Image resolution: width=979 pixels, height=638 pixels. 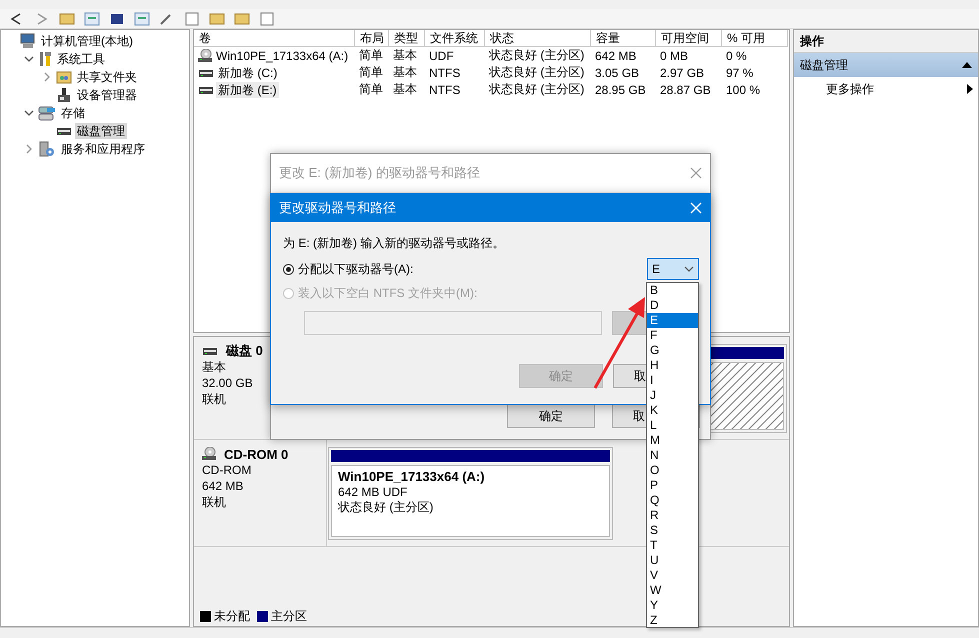 What do you see at coordinates (672, 605) in the screenshot?
I see `dropdown-option: Y` at bounding box center [672, 605].